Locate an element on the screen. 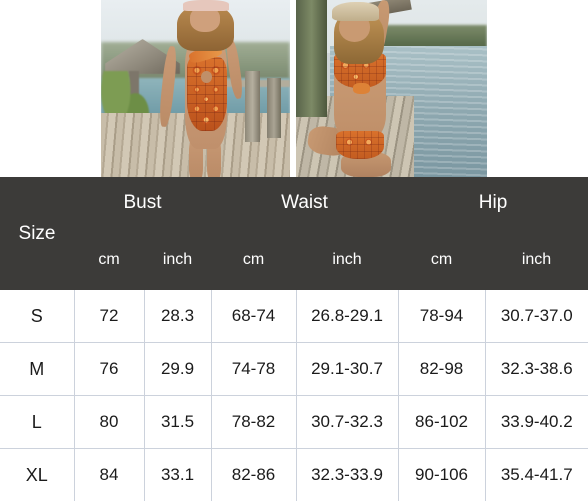  cell-hip-cm: 86-102 is located at coordinates (441, 422).